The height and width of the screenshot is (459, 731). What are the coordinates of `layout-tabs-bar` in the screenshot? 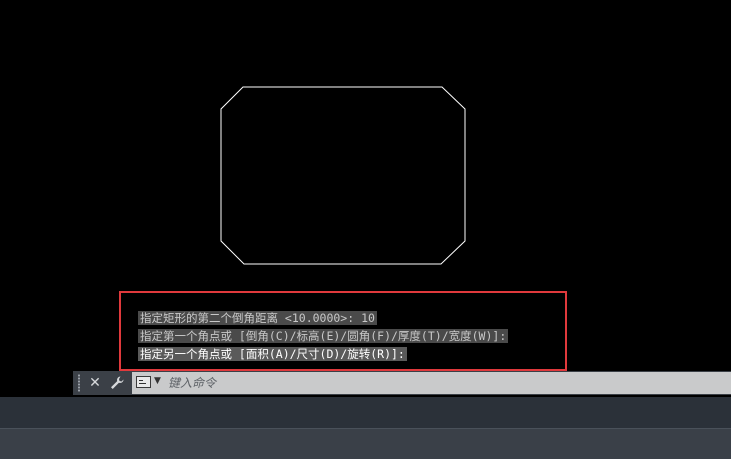 It's located at (365, 443).